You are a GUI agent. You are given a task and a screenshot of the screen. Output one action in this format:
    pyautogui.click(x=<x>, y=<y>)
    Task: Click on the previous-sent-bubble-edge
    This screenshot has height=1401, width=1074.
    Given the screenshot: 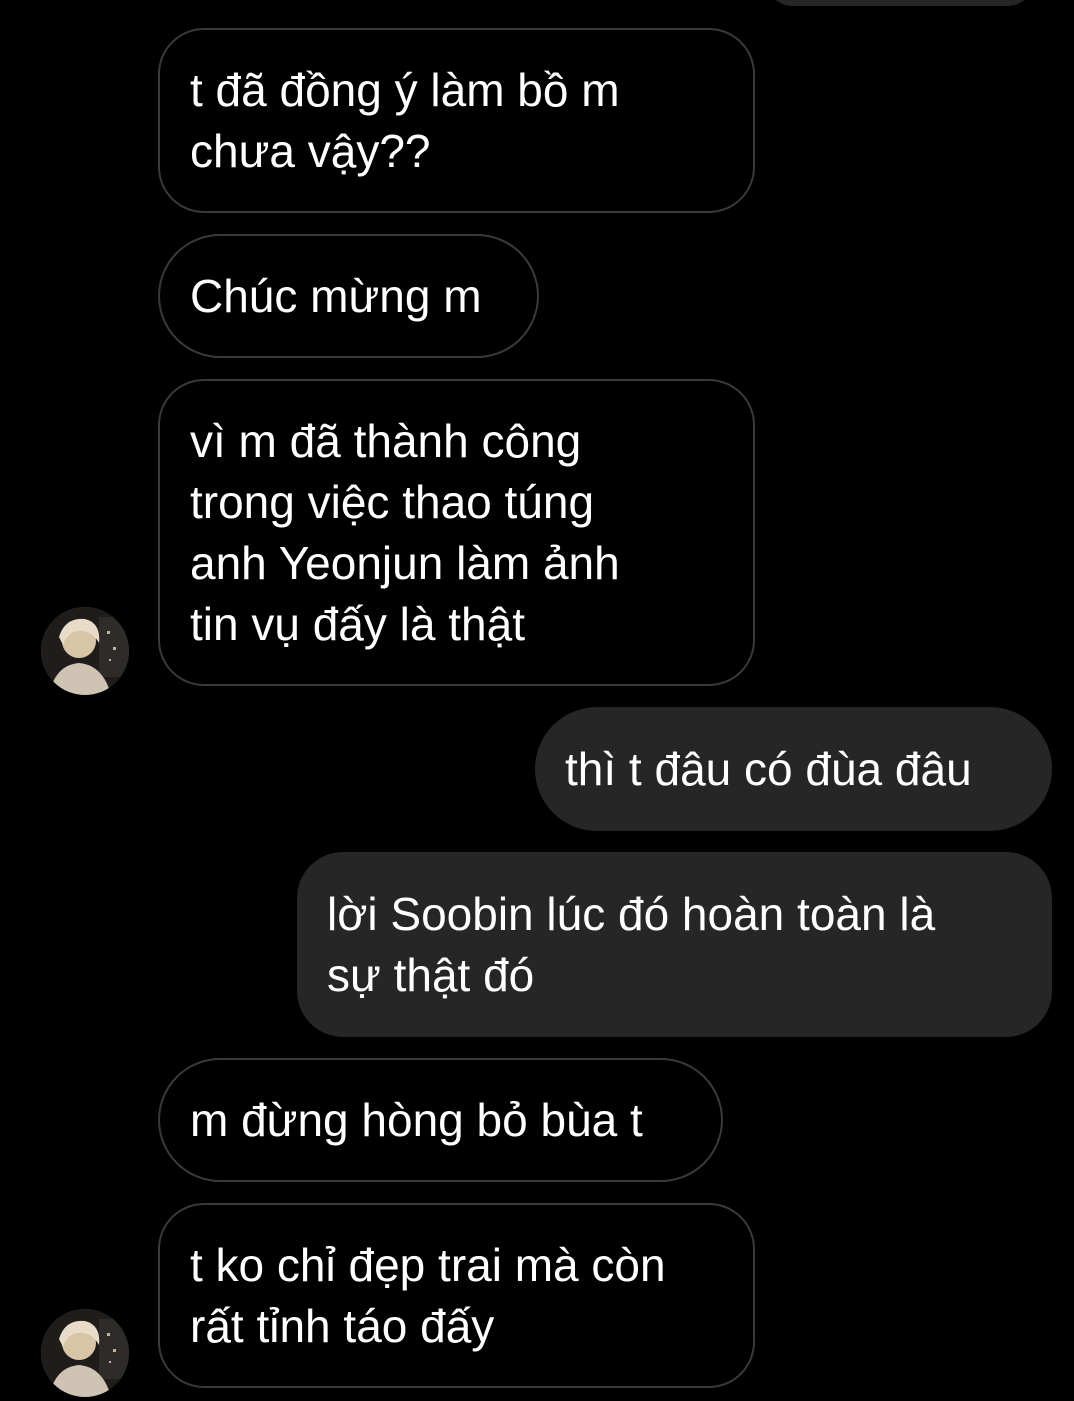 What is the action you would take?
    pyautogui.click(x=900, y=3)
    